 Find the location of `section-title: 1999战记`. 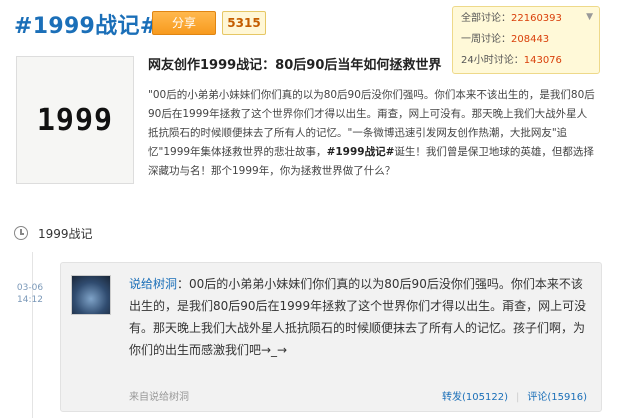

section-title: 1999战记 is located at coordinates (65, 234).